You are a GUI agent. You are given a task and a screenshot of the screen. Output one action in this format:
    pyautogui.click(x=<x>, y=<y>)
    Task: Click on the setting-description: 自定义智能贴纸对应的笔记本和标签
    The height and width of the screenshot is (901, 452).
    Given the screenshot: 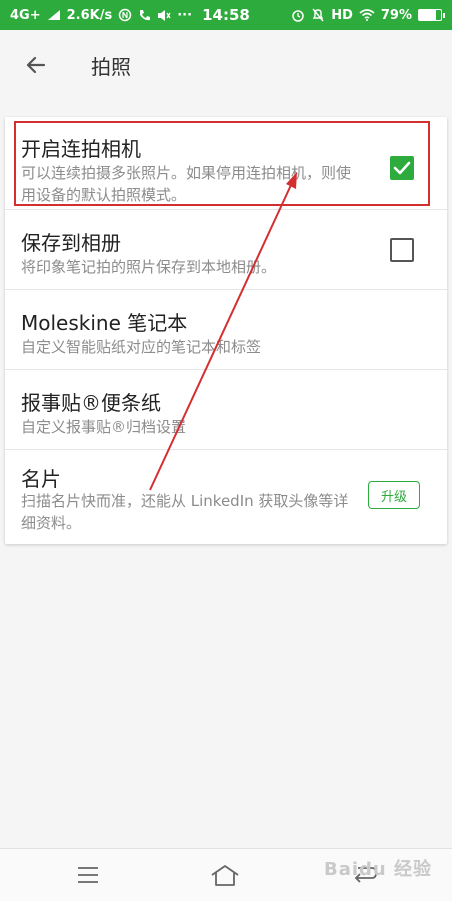 What is the action you would take?
    pyautogui.click(x=141, y=347)
    